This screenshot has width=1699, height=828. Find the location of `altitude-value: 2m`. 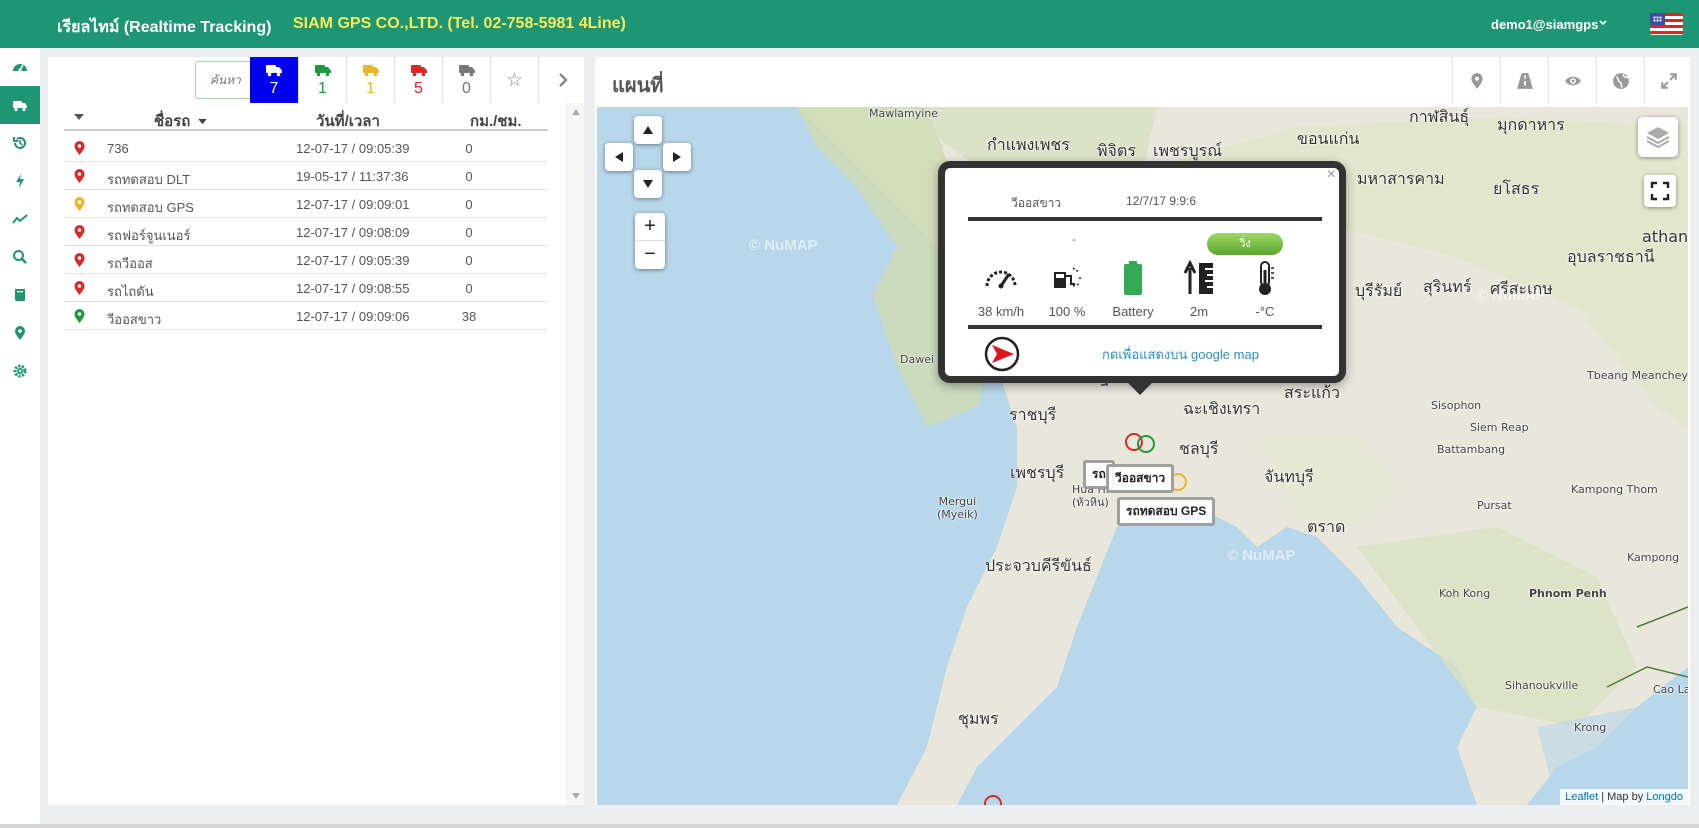

altitude-value: 2m is located at coordinates (1199, 311).